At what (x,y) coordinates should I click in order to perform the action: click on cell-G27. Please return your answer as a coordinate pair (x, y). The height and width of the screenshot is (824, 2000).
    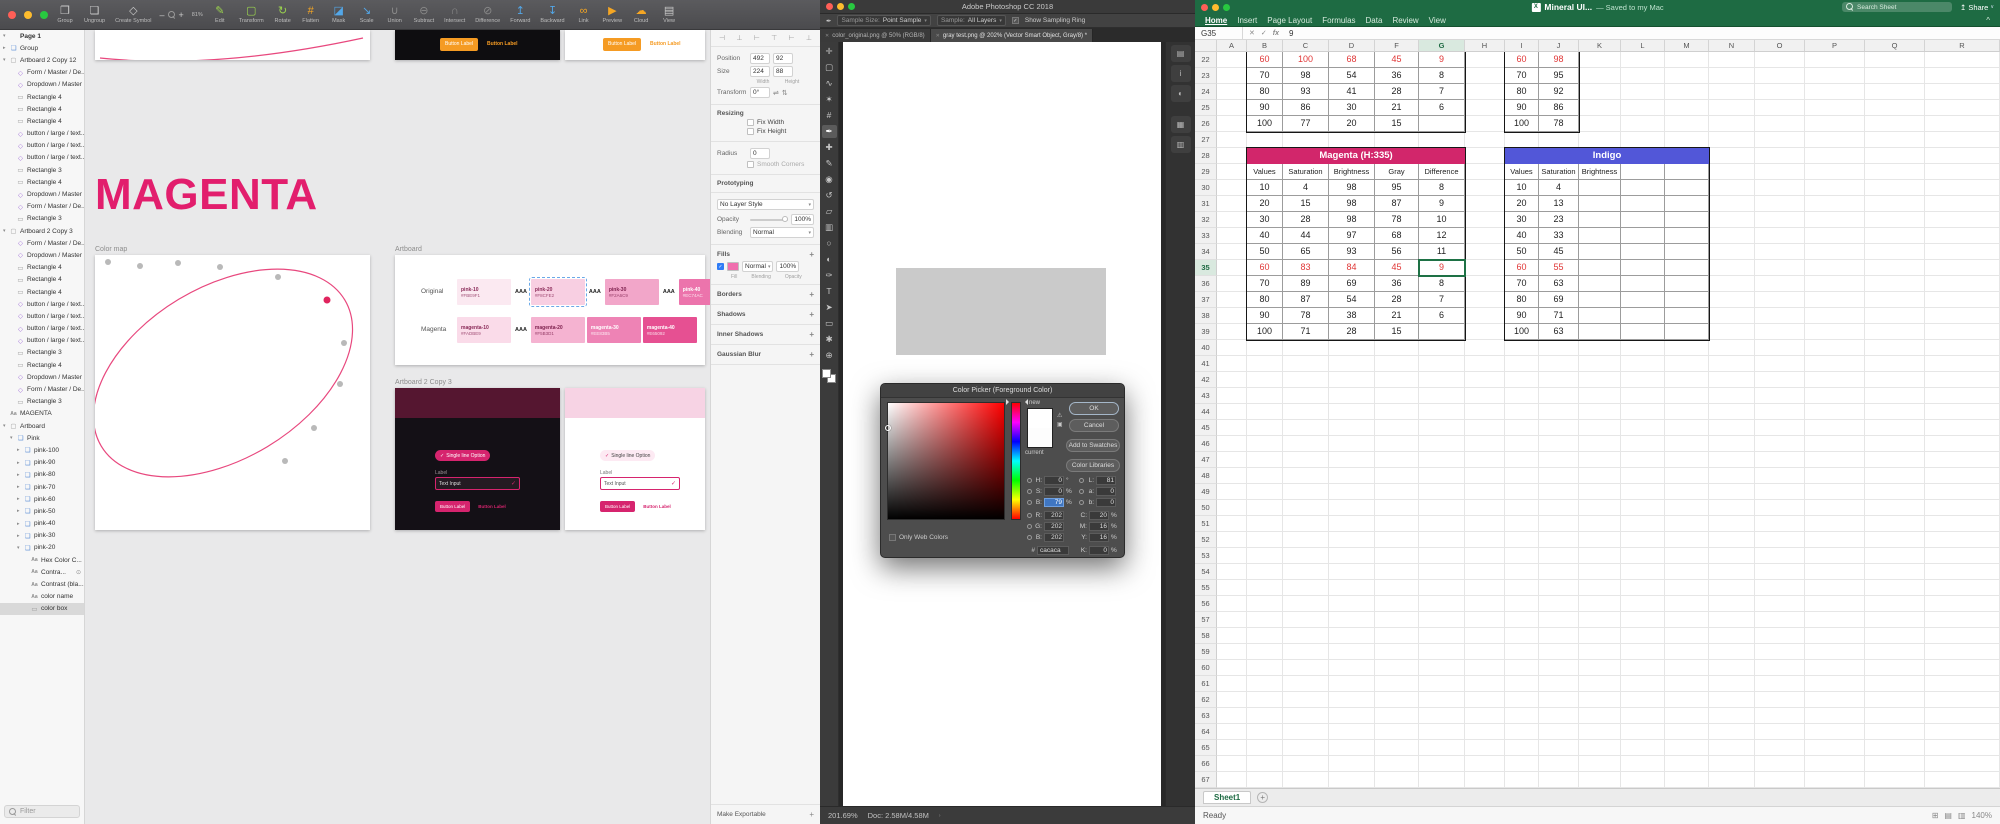
    Looking at the image, I should click on (1442, 140).